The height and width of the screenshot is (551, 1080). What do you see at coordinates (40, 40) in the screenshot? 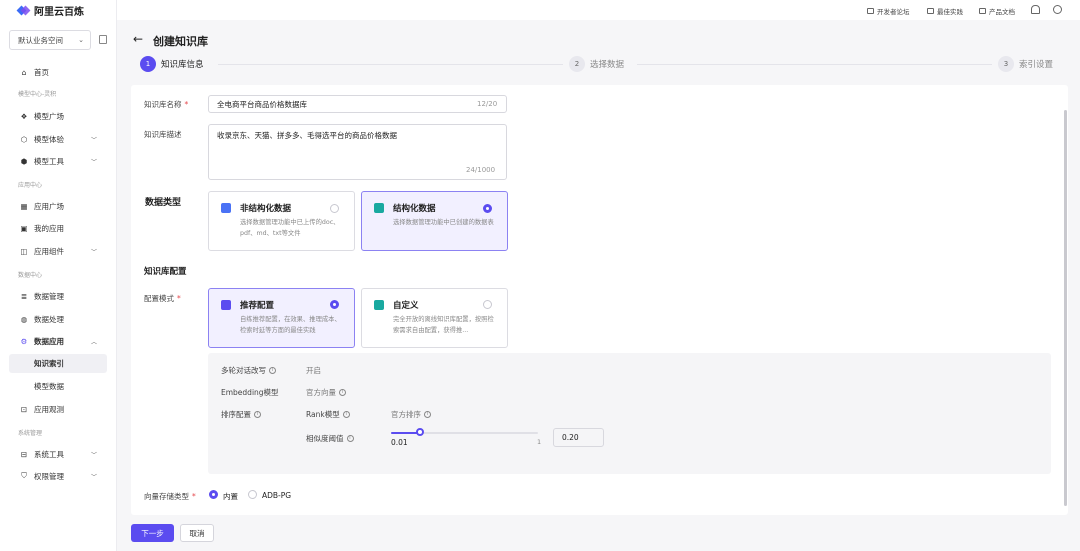
I see `workspace-name: 默认业务空间` at bounding box center [40, 40].